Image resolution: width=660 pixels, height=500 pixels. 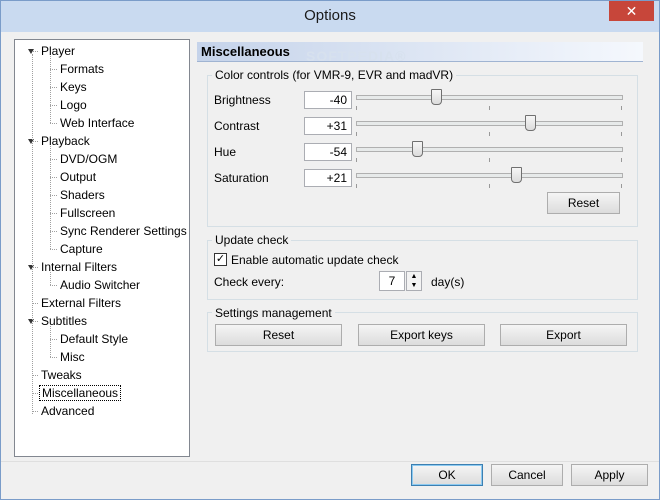 I want to click on tree-item-label: Sync Renderer Settings, so click(x=123, y=231).